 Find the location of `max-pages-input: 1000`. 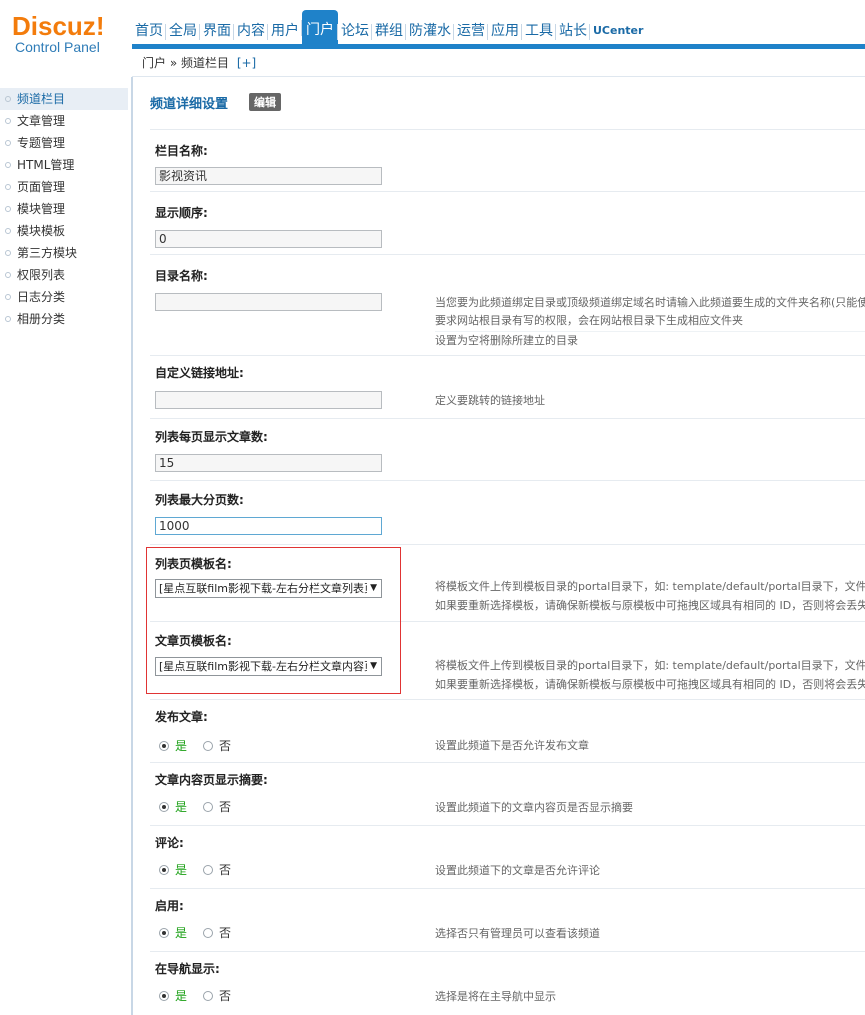

max-pages-input: 1000 is located at coordinates (268, 526).